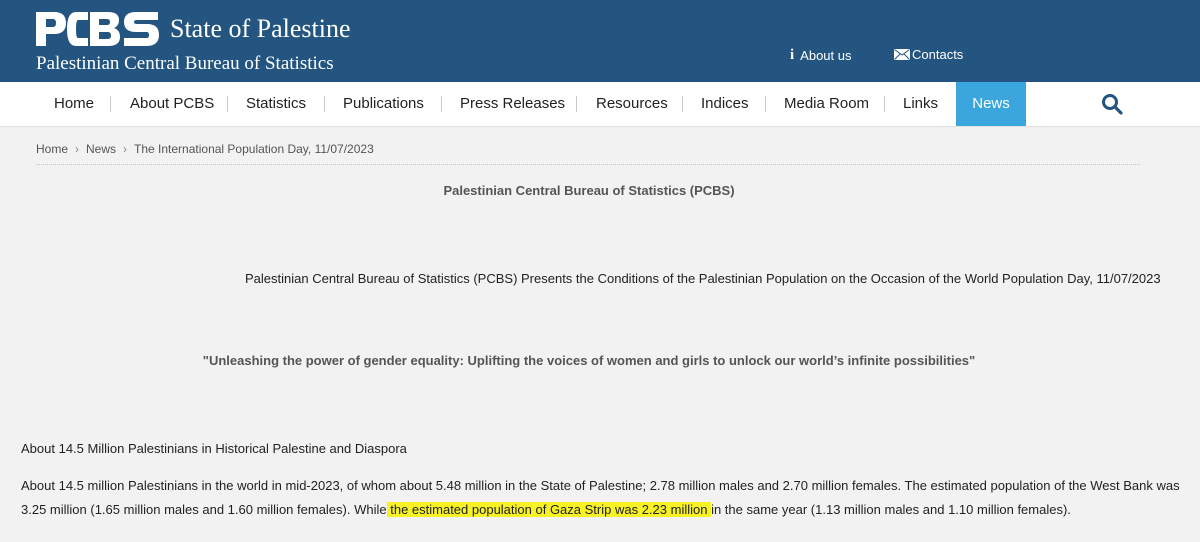  Describe the element at coordinates (826, 104) in the screenshot. I see `nav-item-media-room: Media Room` at that location.